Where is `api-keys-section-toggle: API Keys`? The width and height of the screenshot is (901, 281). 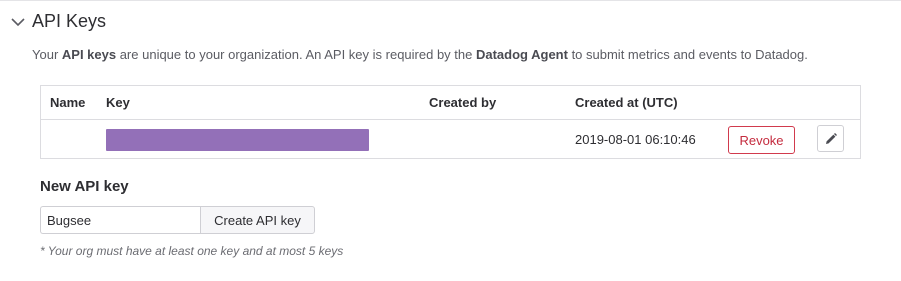 api-keys-section-toggle: API Keys is located at coordinates (58, 21).